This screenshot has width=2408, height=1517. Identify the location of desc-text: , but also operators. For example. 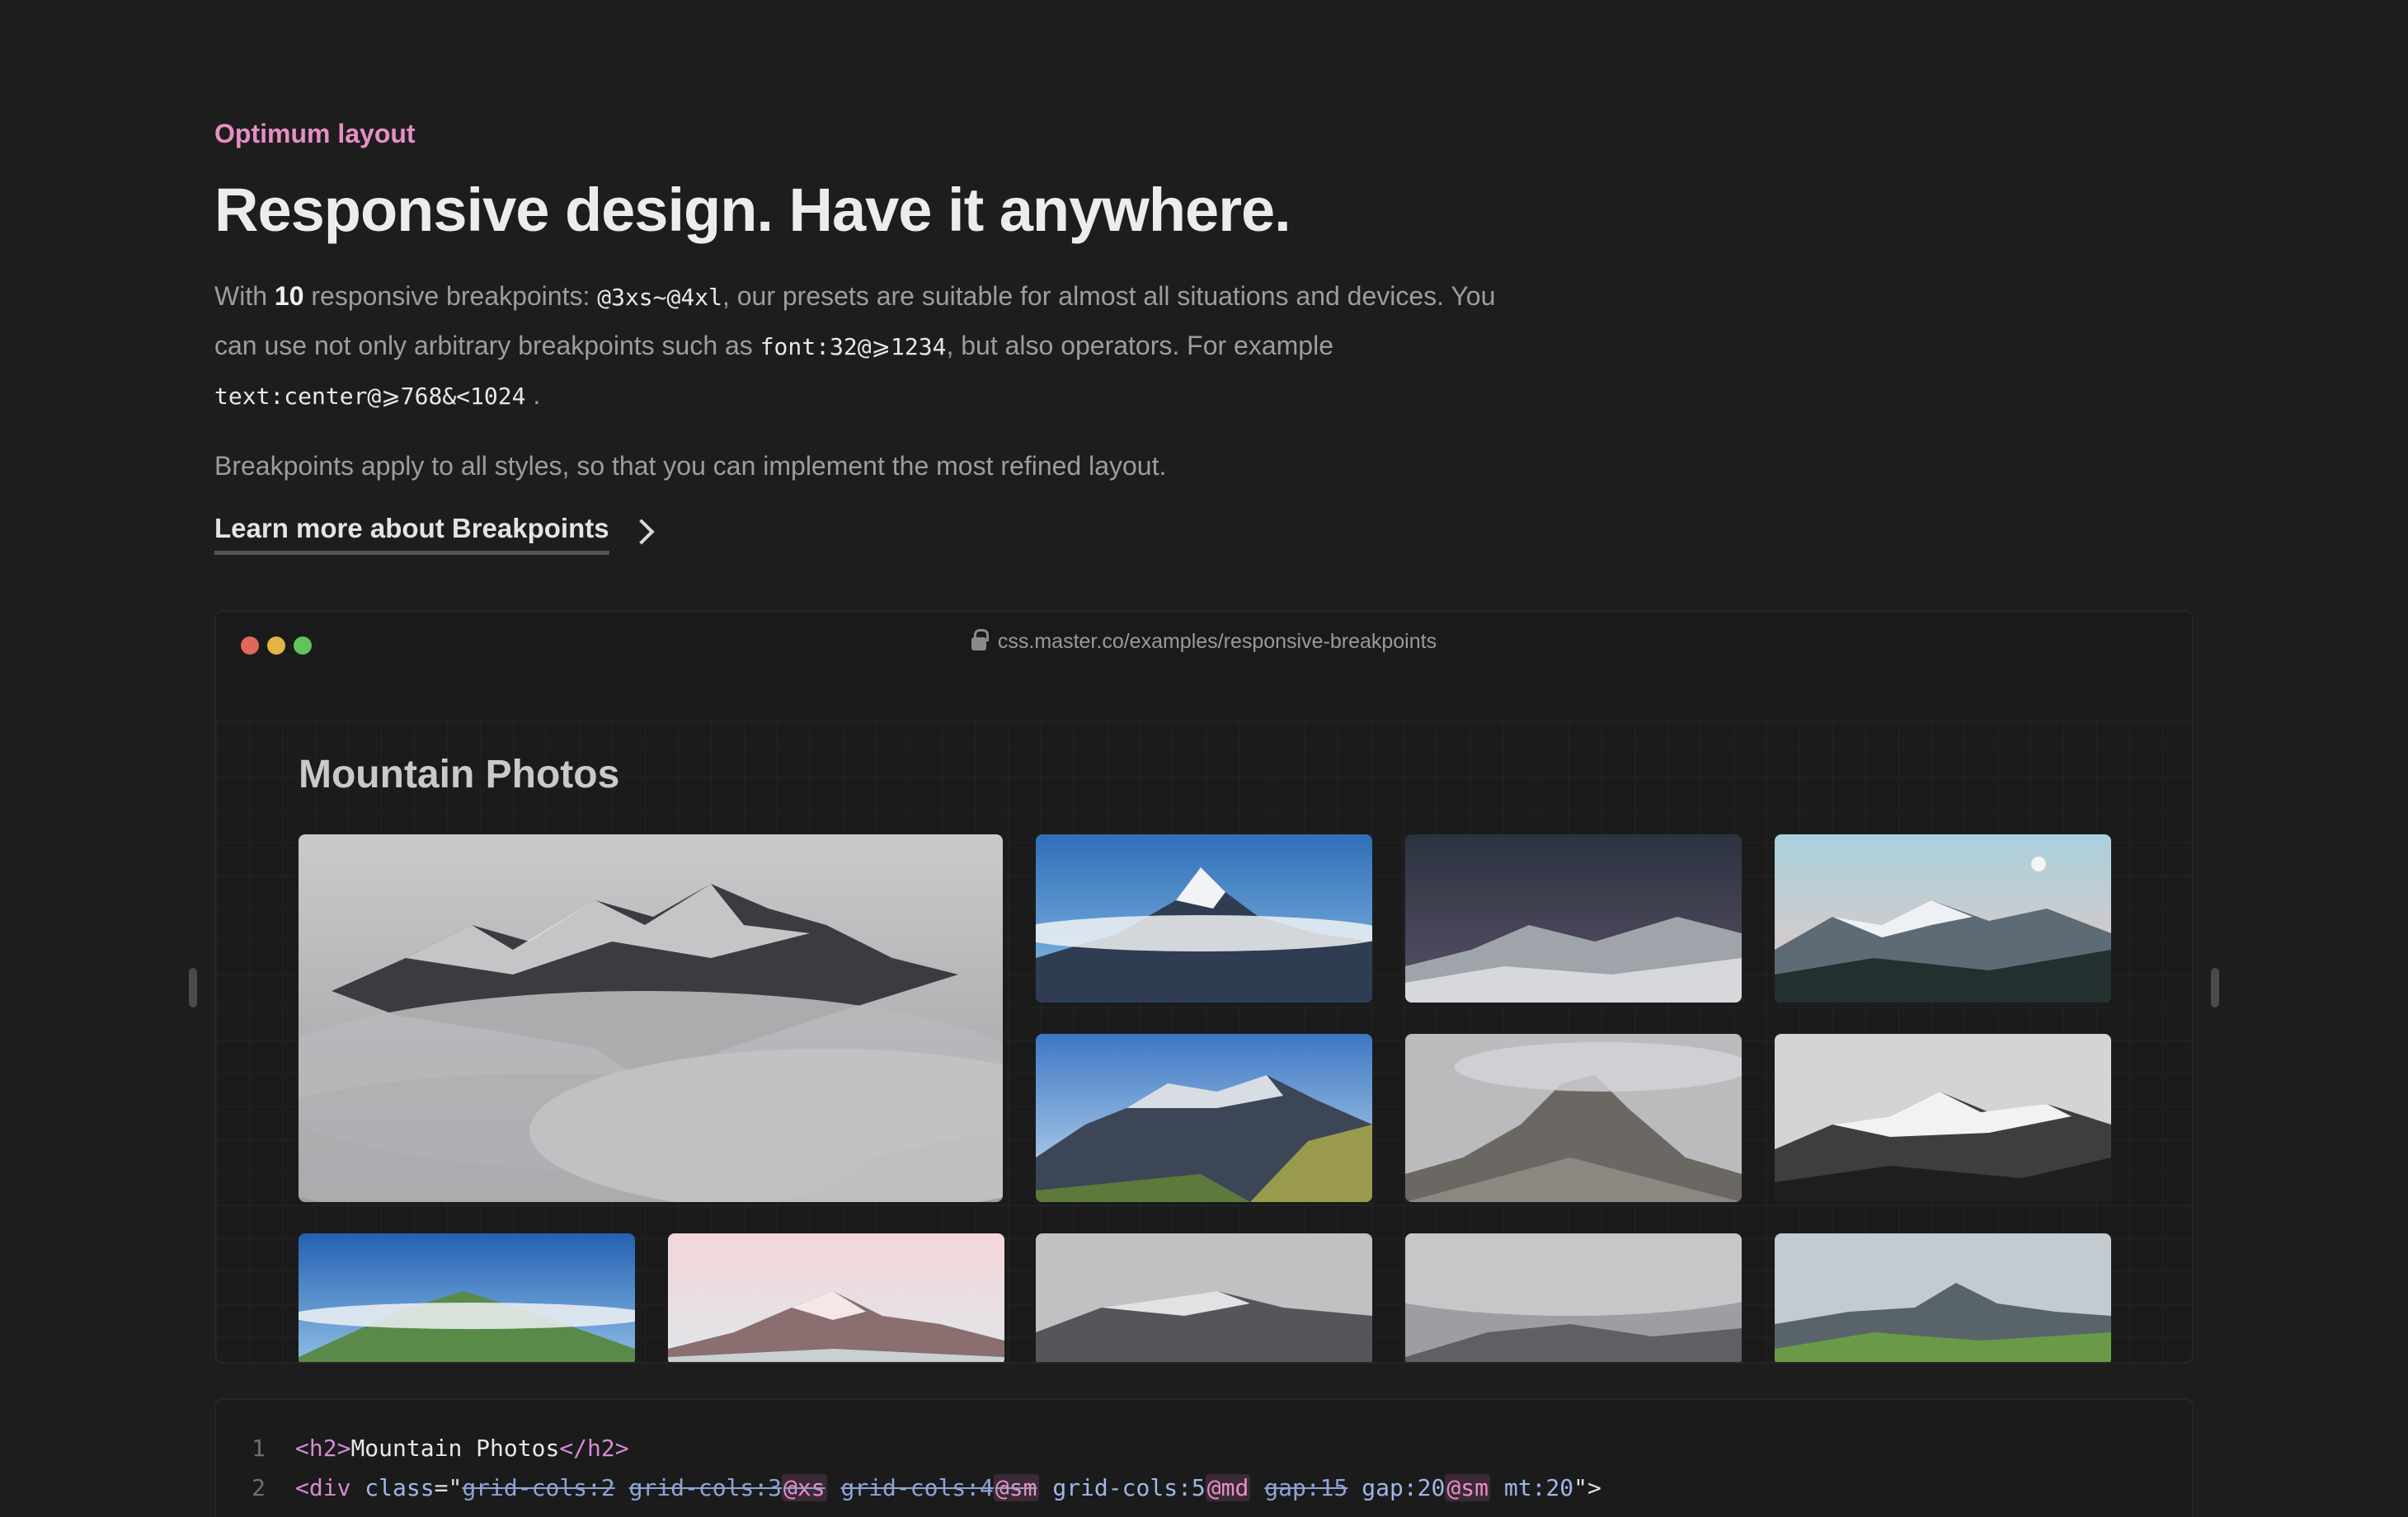
(1140, 345).